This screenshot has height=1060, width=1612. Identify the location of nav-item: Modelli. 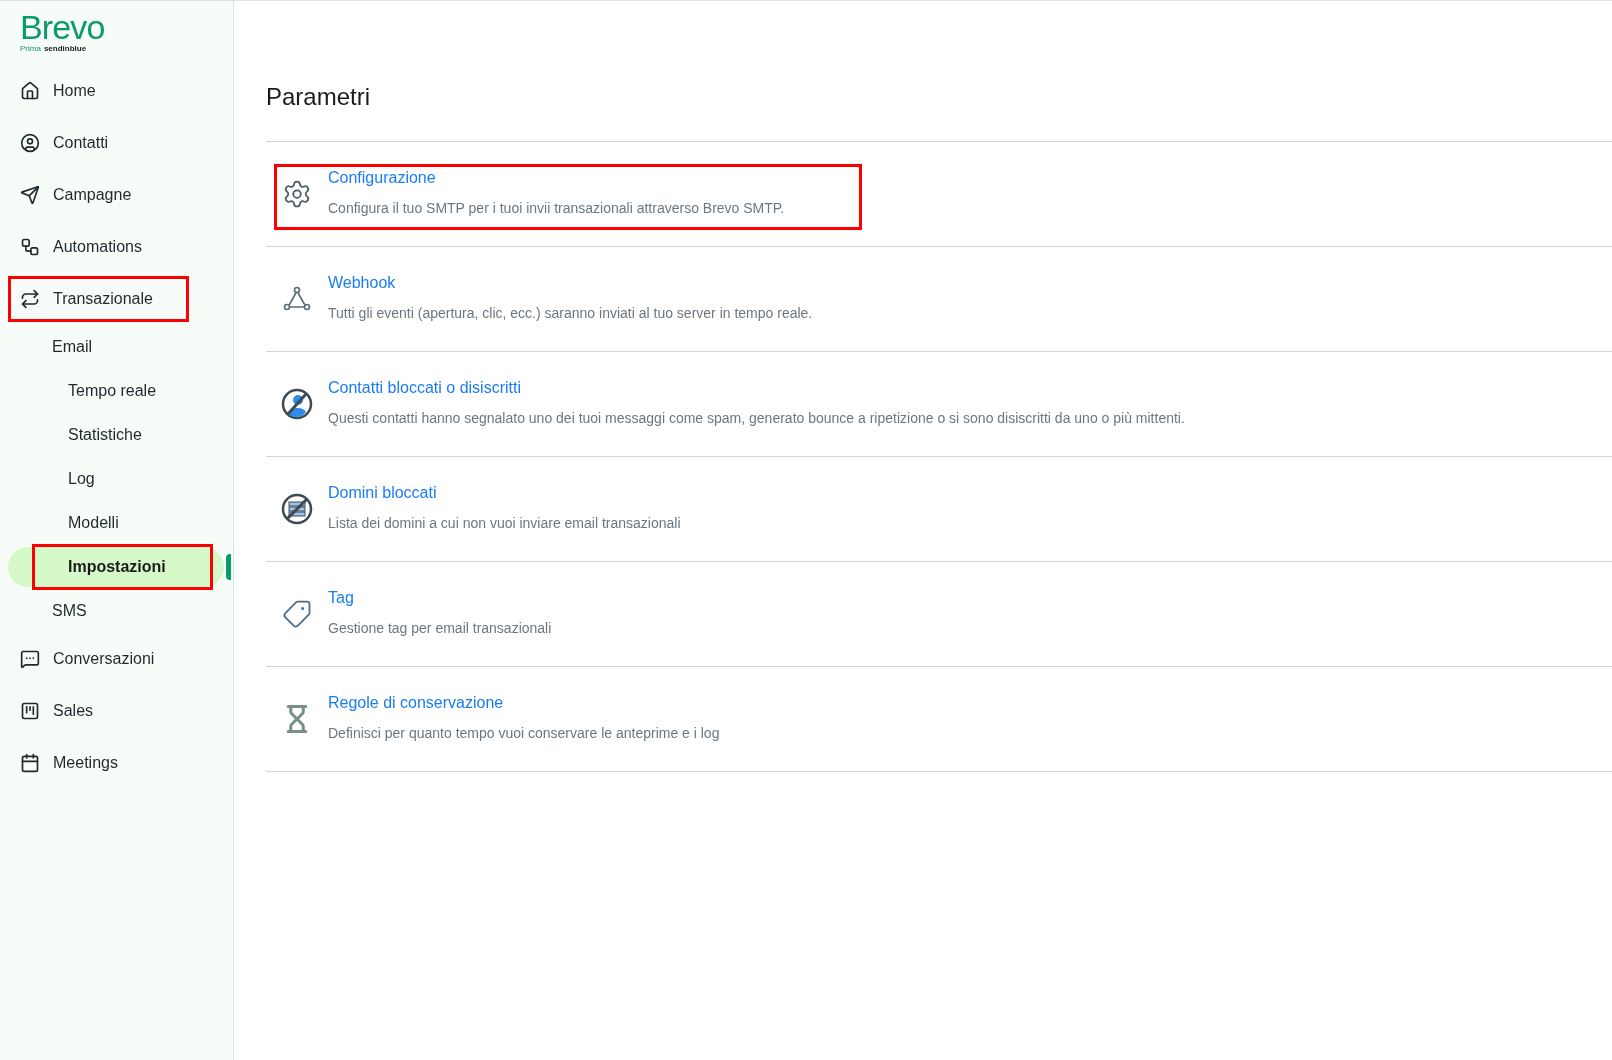
(116, 523).